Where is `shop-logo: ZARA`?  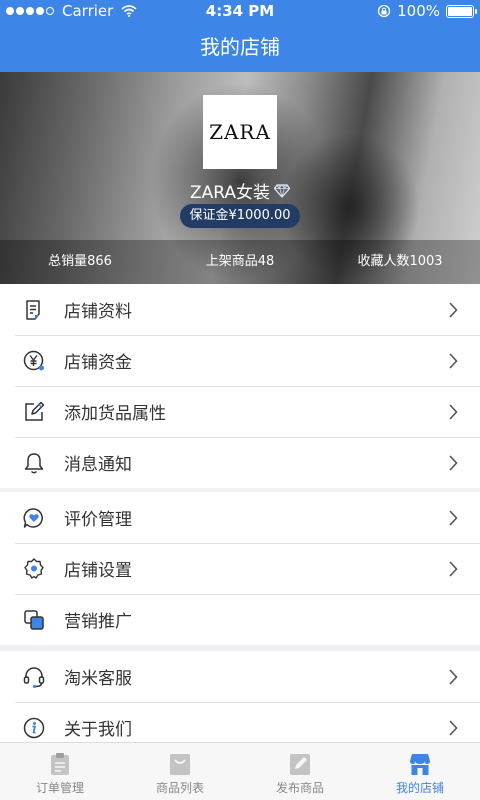 shop-logo: ZARA is located at coordinates (240, 132).